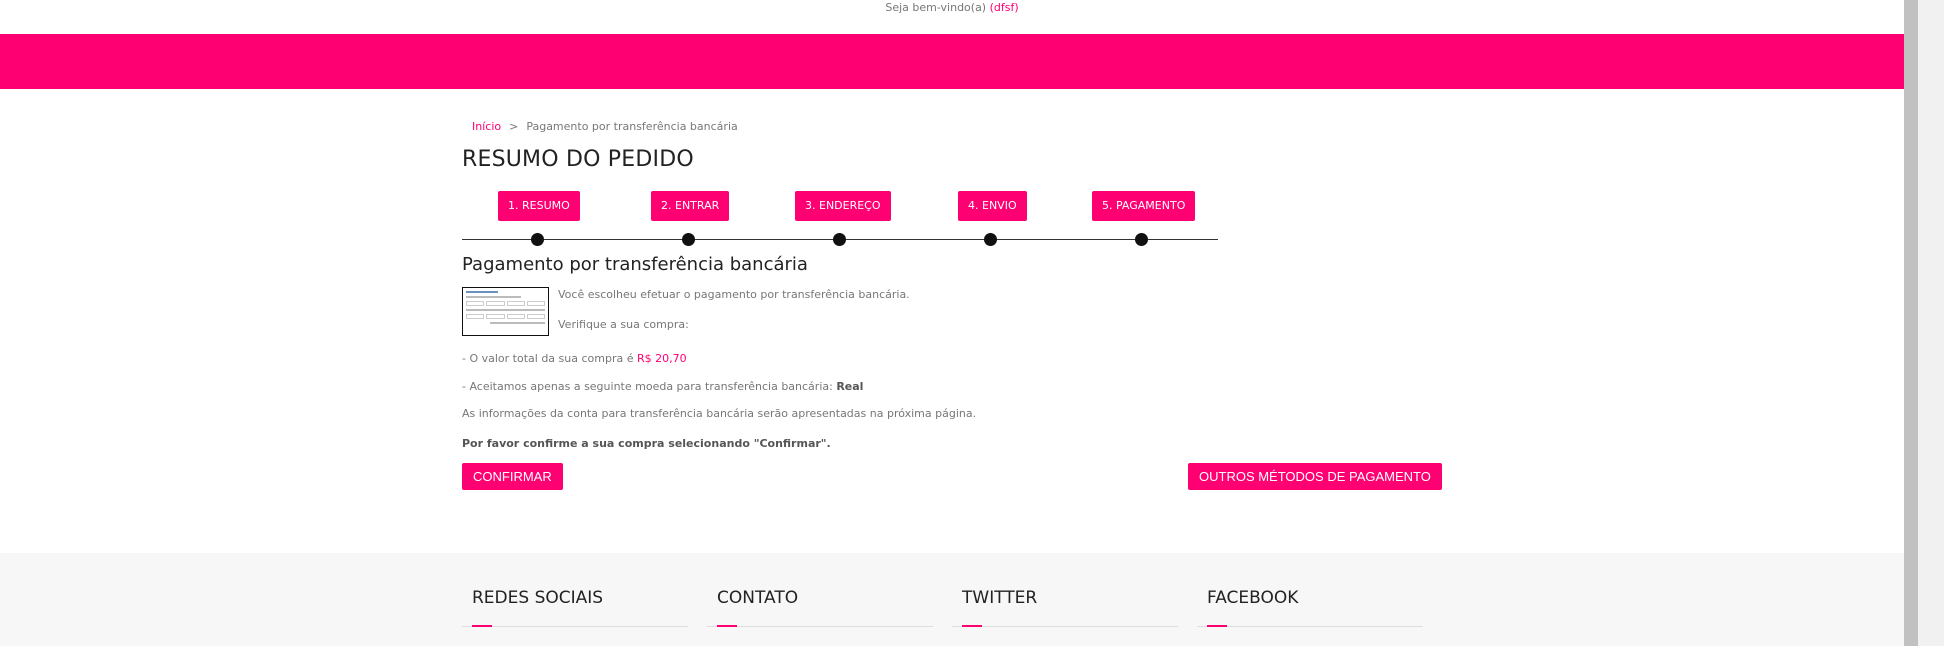  I want to click on step-endereco: 3. ENDEREÇO, so click(843, 206).